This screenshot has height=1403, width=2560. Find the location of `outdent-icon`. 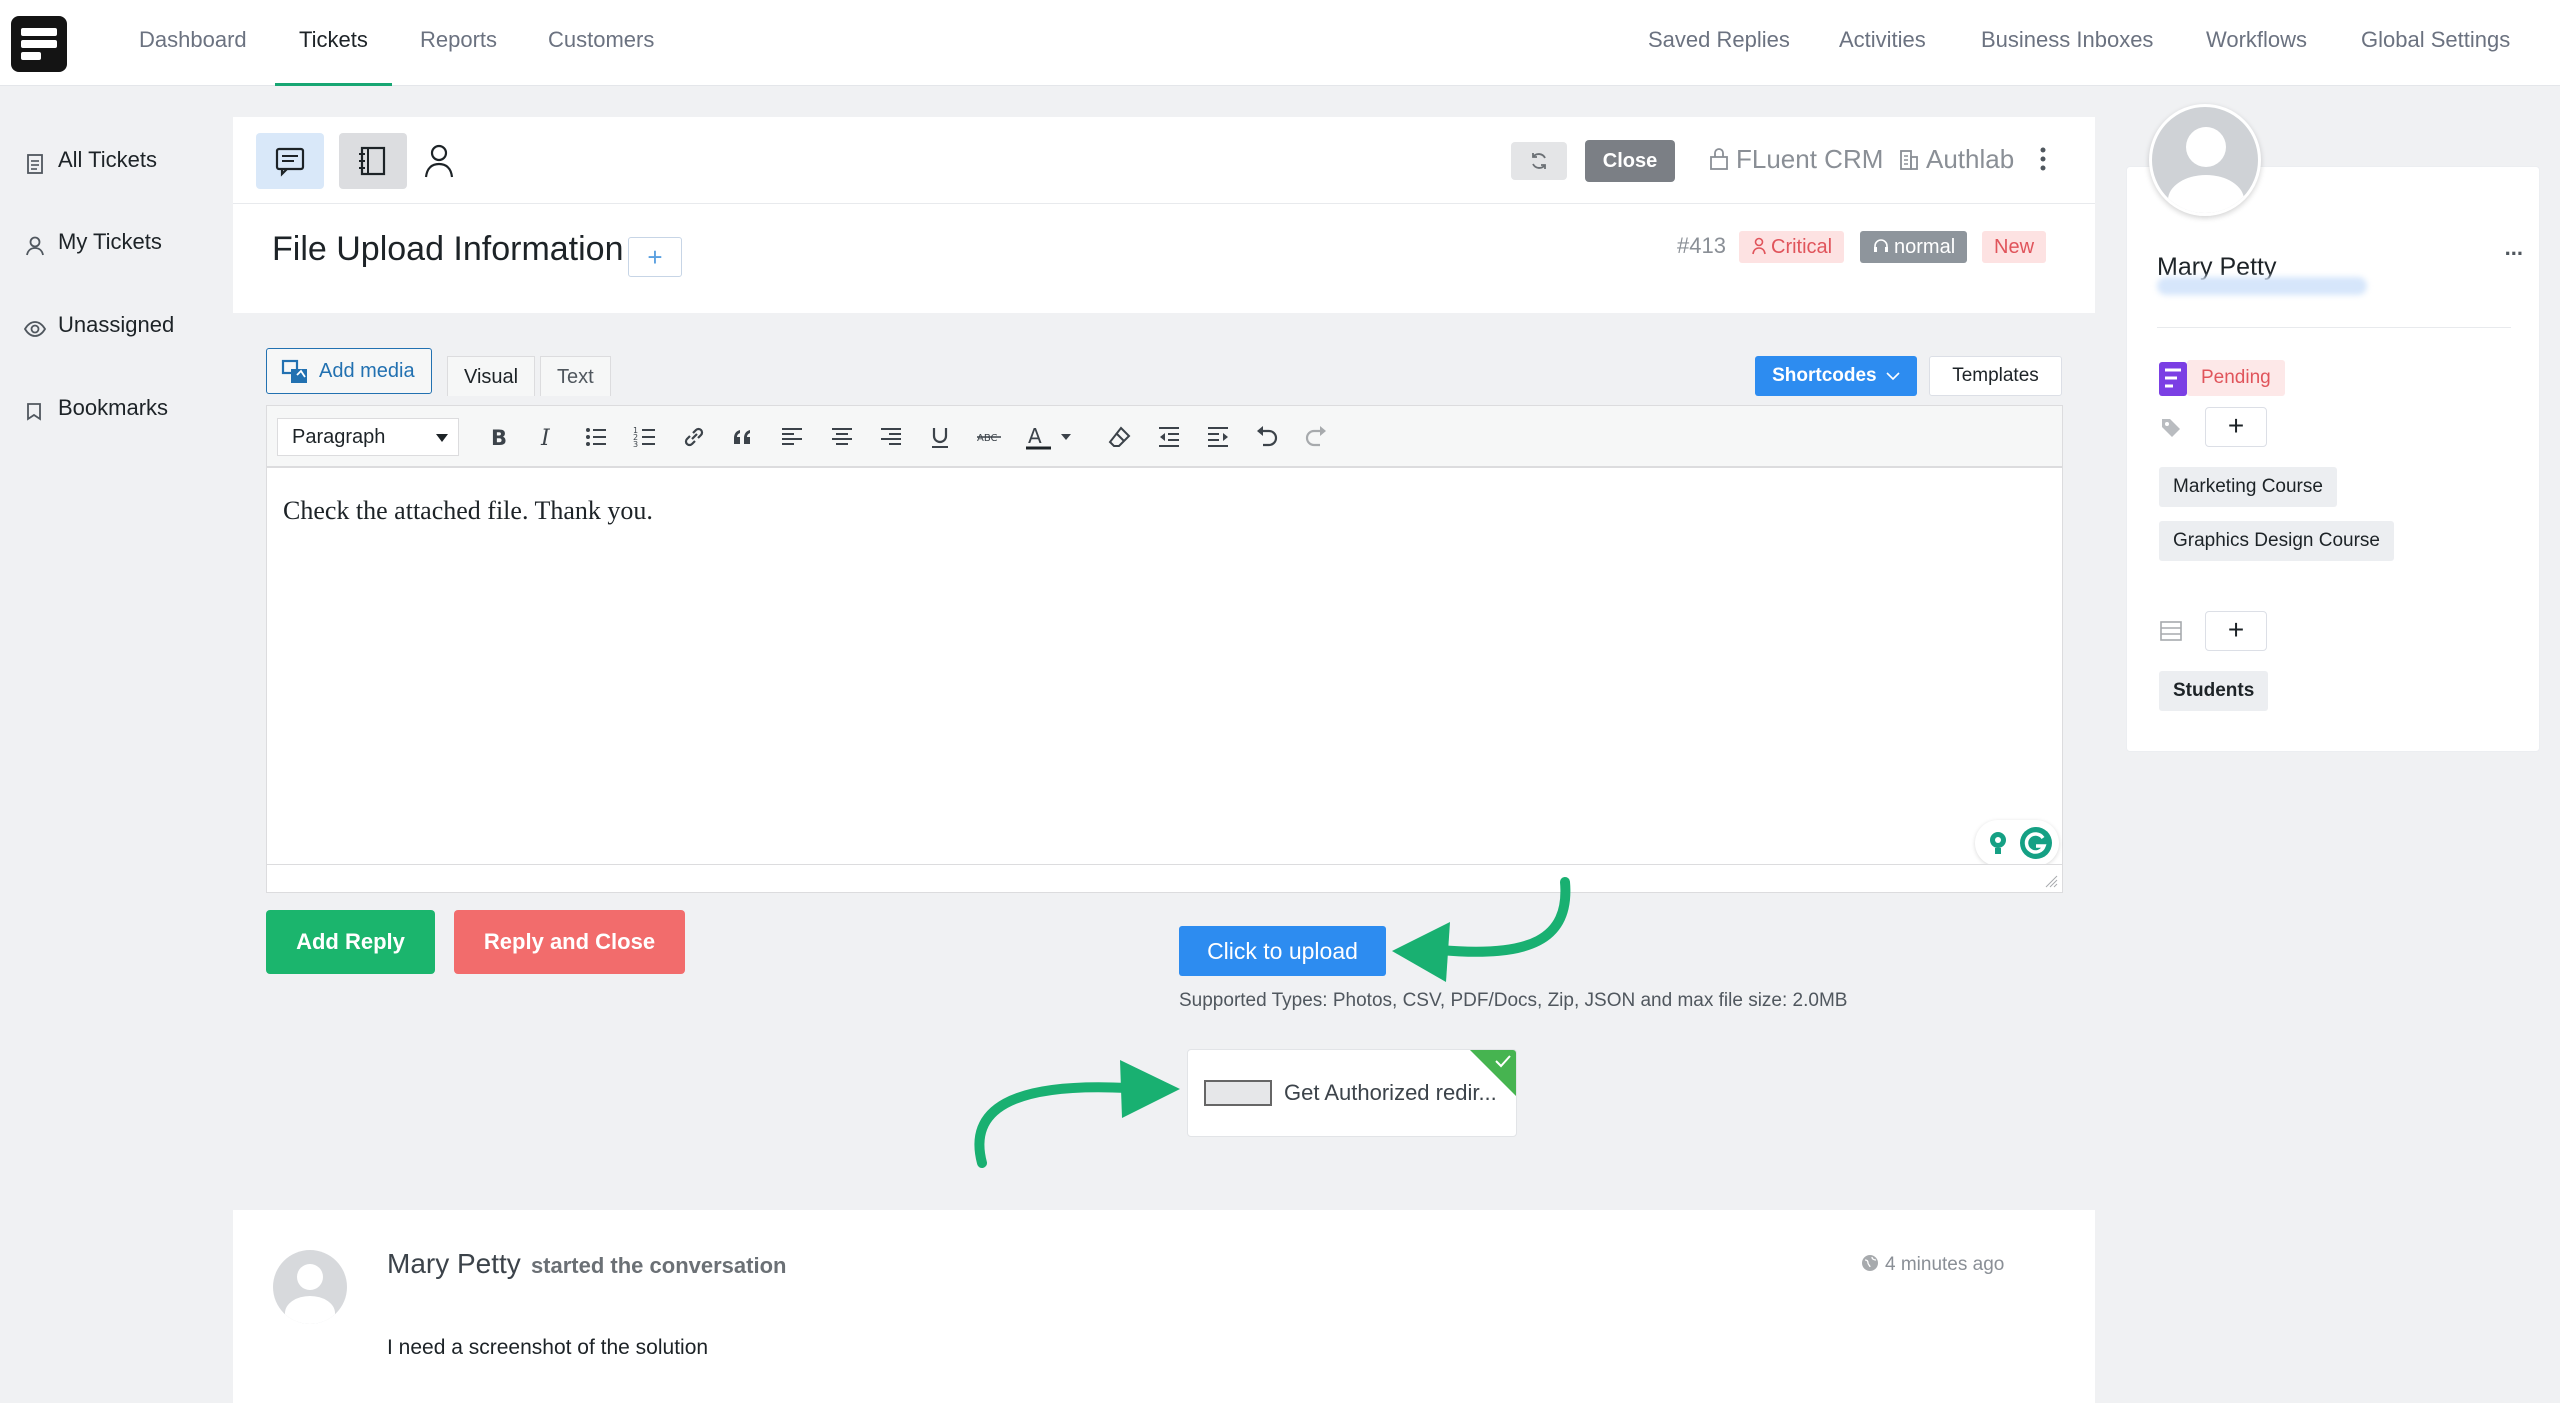

outdent-icon is located at coordinates (1169, 437).